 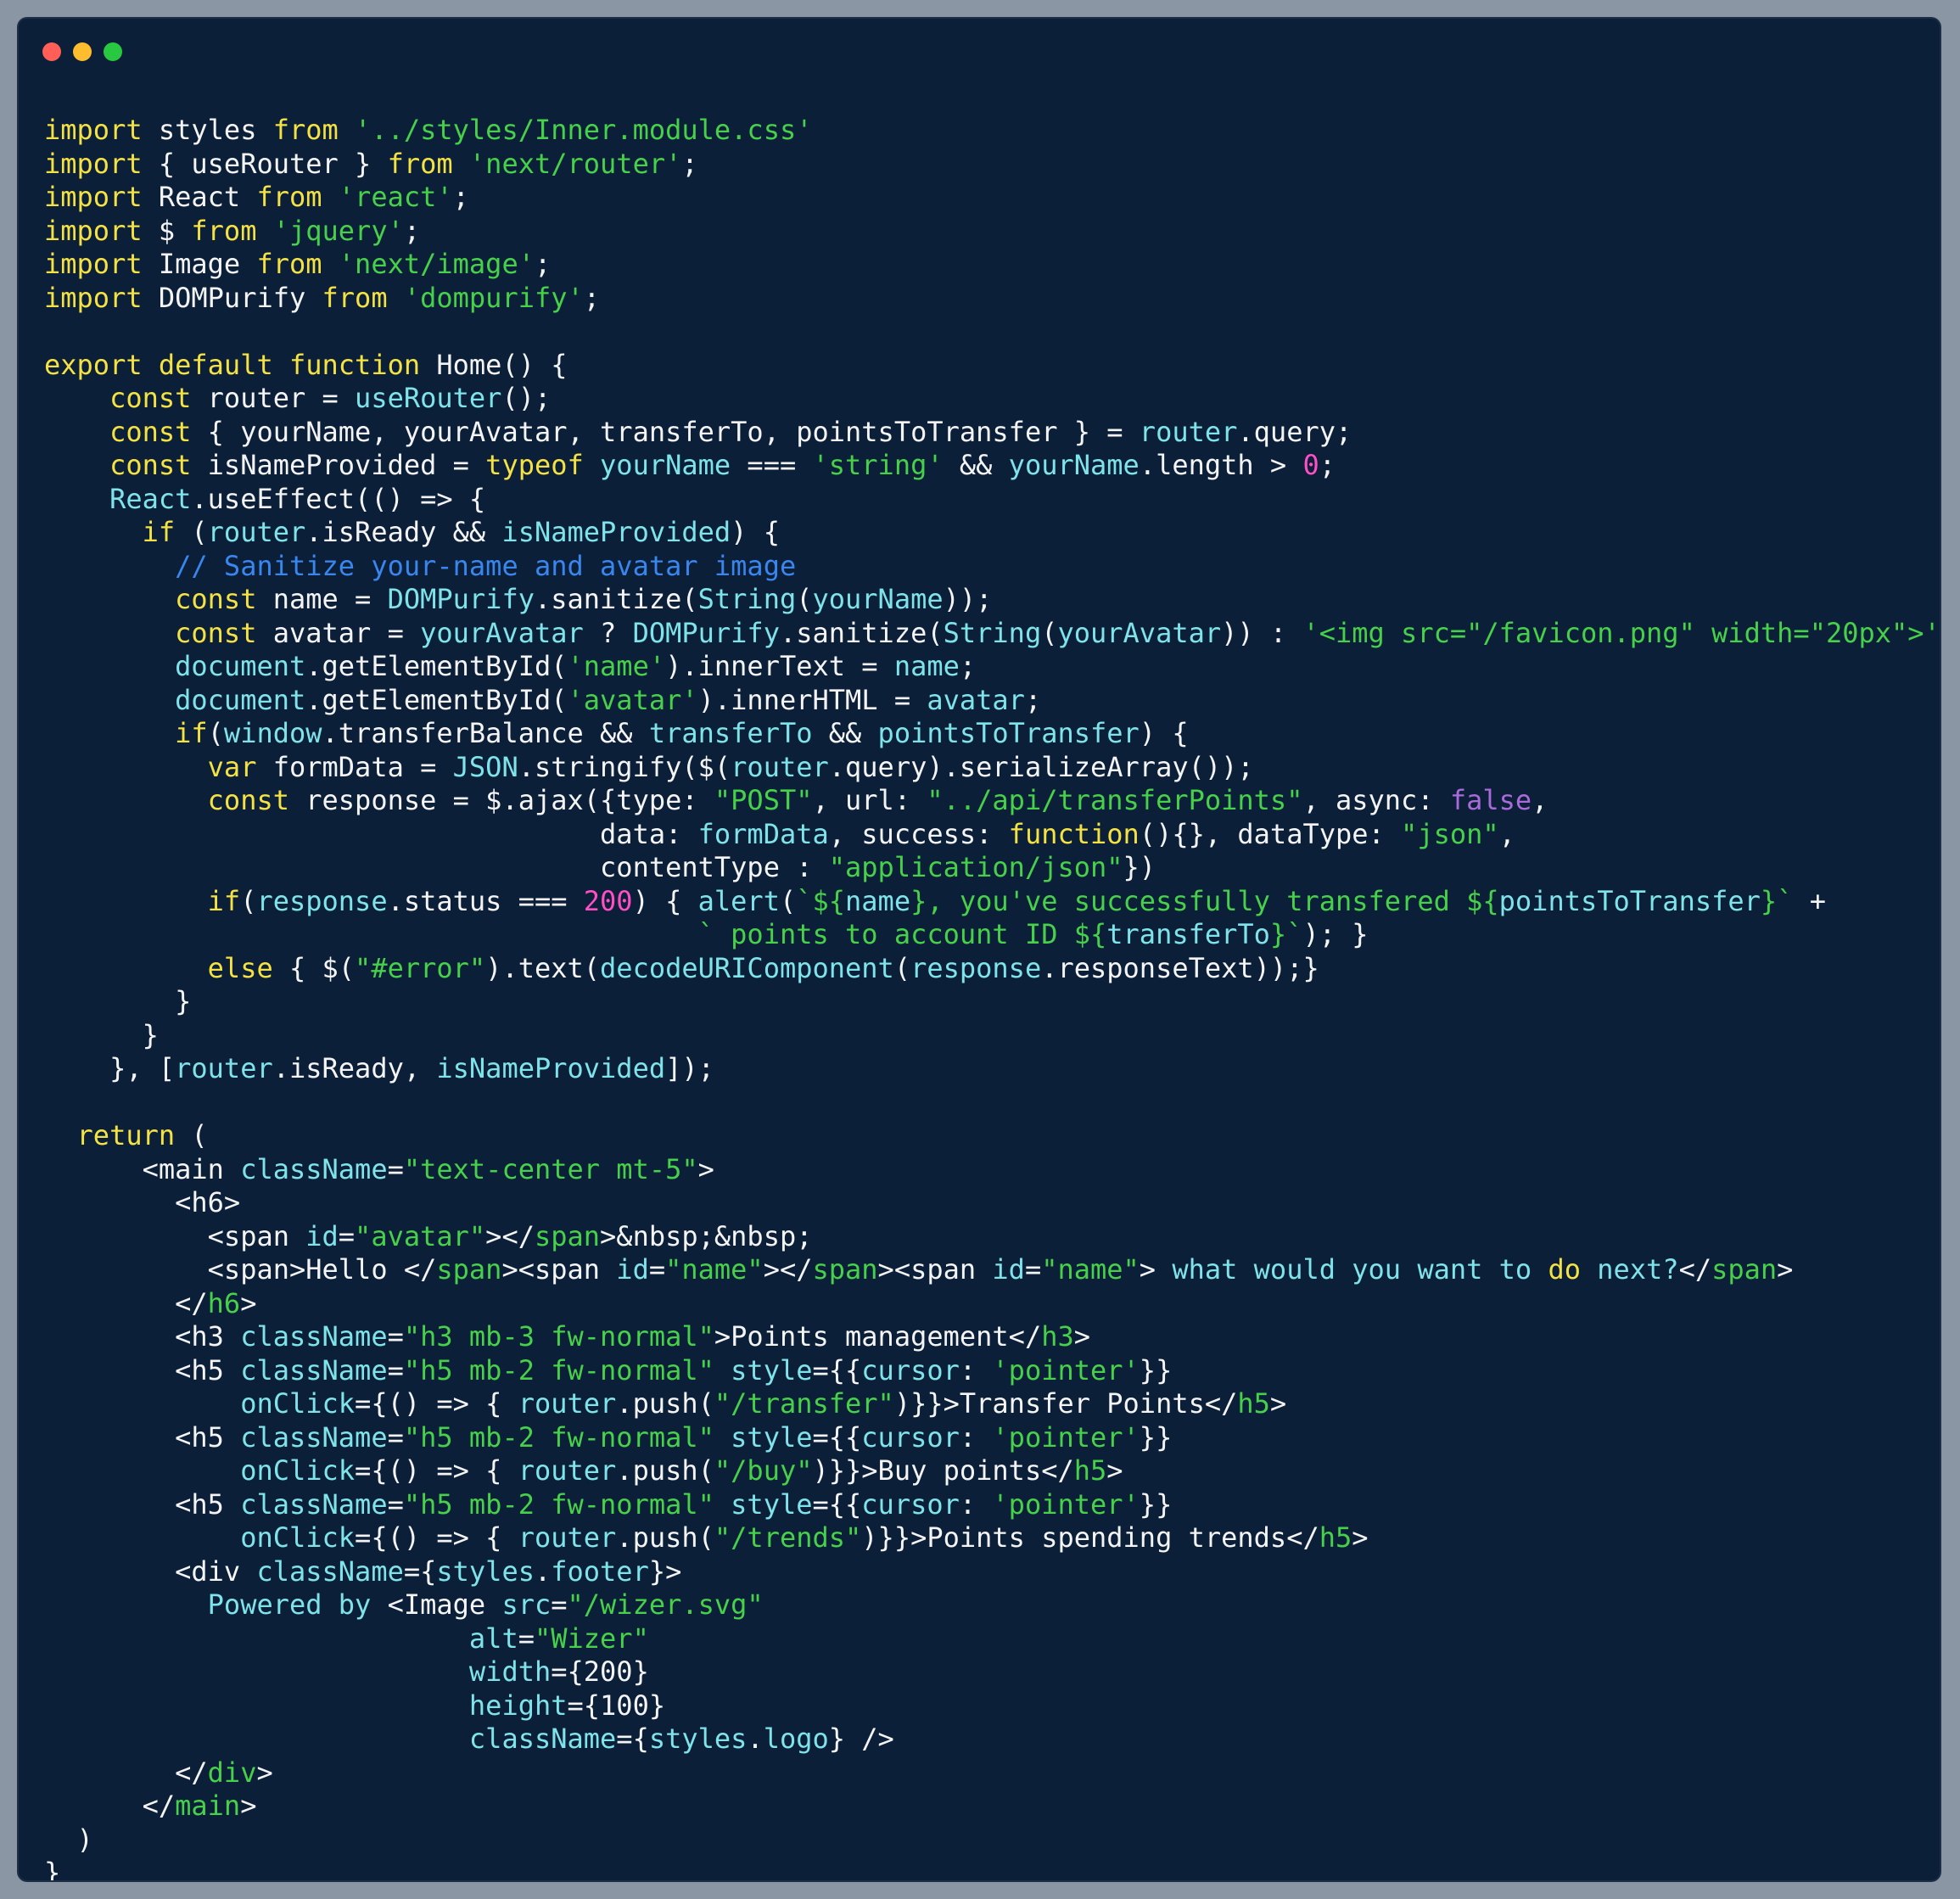 What do you see at coordinates (1066, 1370) in the screenshot?
I see `code-token: 'pointer'` at bounding box center [1066, 1370].